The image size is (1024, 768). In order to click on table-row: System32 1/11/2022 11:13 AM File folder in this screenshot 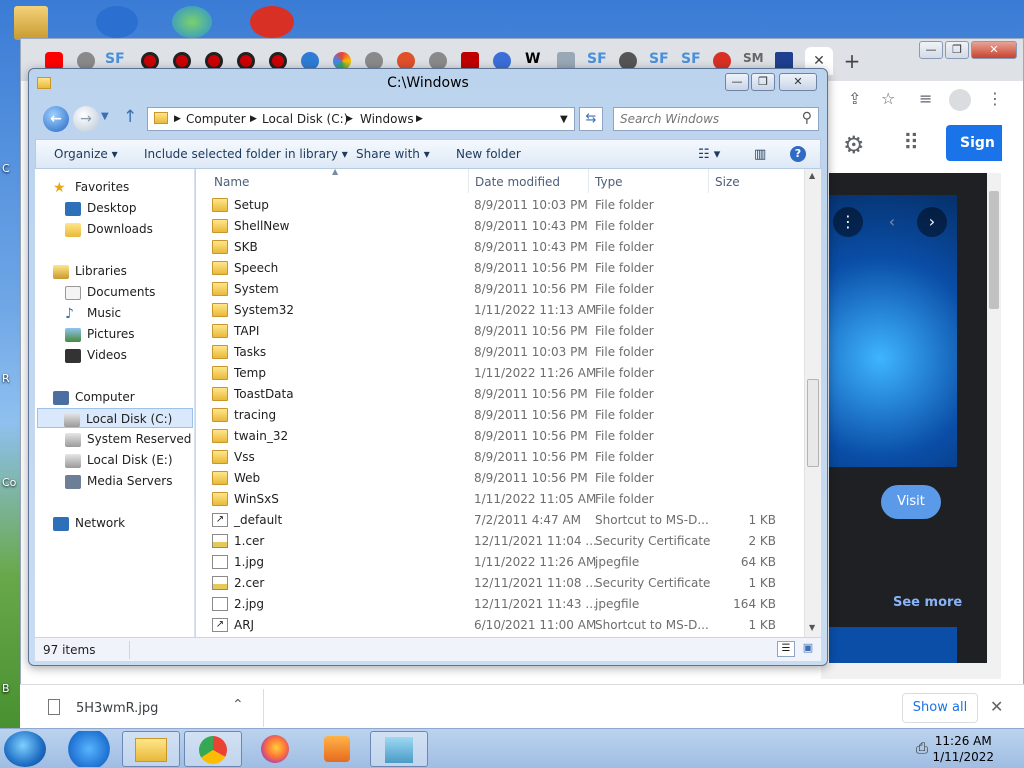, I will do `click(503, 310)`.